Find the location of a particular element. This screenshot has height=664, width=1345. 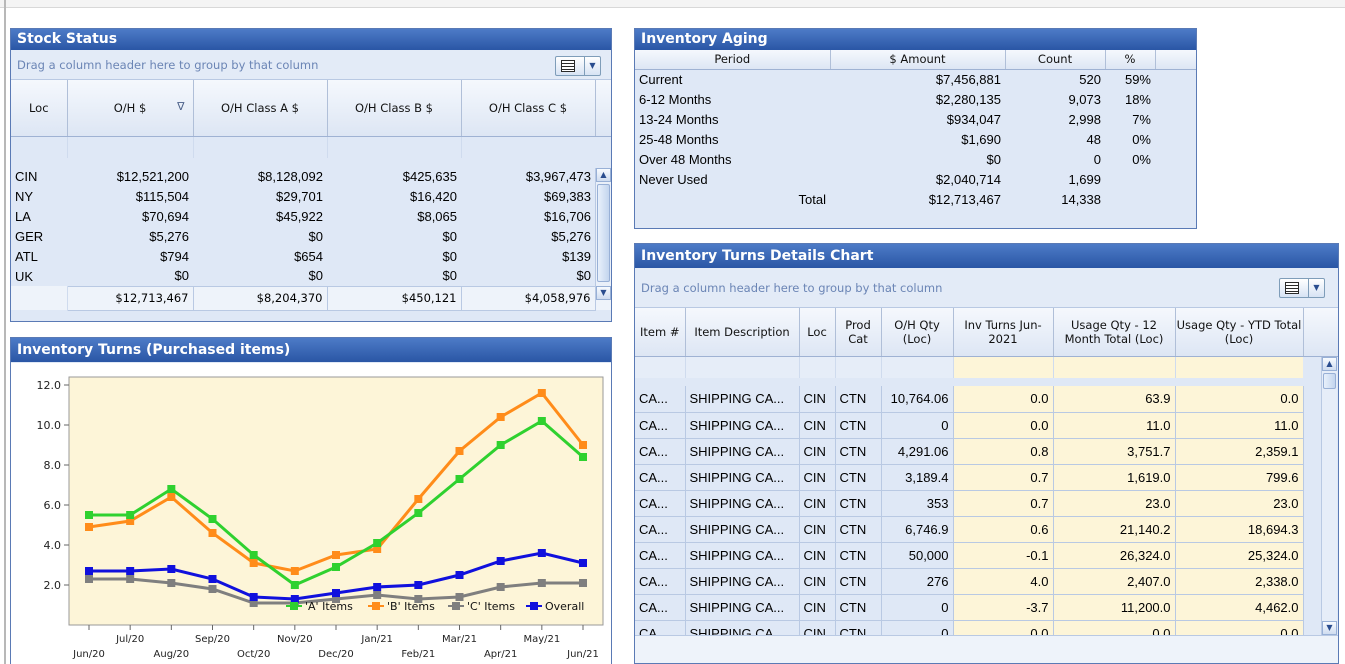

details-col-invturns: Inv Turns Jun-2021 is located at coordinates (1003, 332).